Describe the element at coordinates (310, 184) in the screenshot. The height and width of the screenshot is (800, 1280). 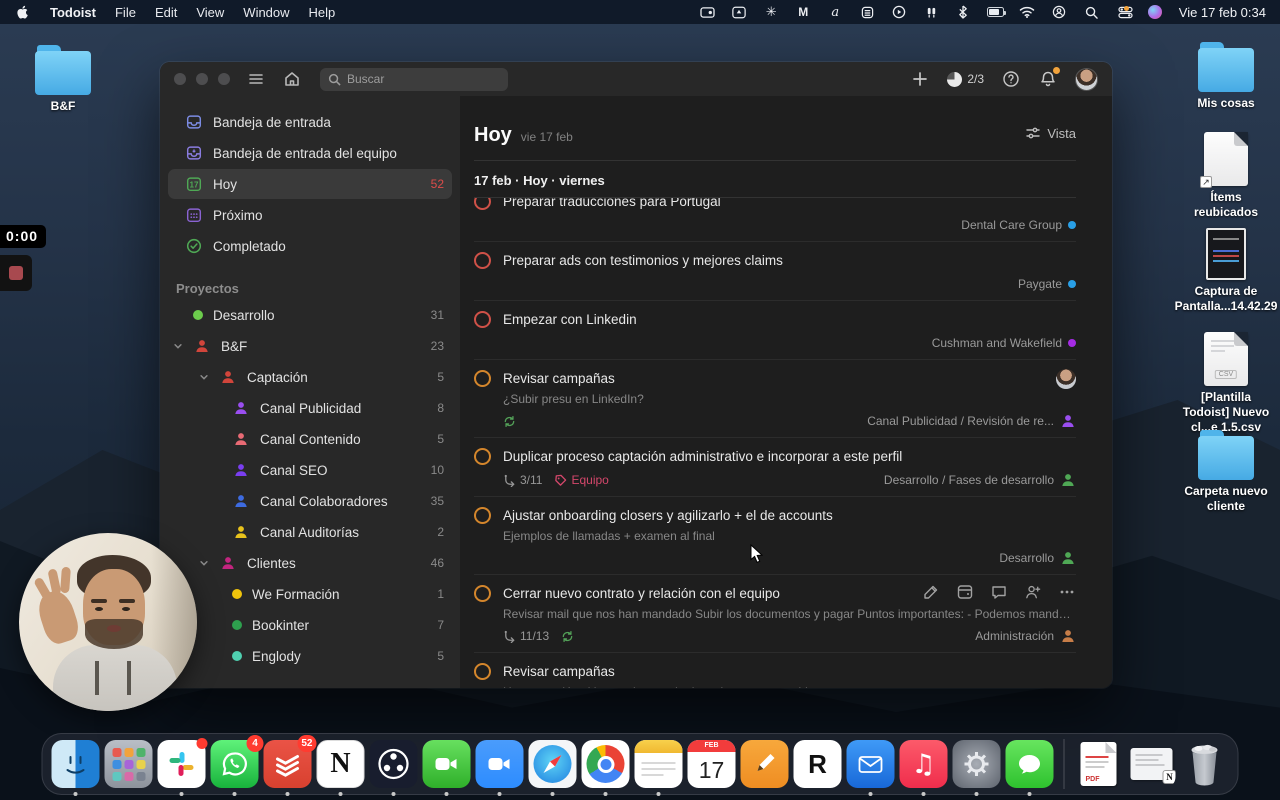
I see `sidebar-item-hoy: 17 Hoy 52` at that location.